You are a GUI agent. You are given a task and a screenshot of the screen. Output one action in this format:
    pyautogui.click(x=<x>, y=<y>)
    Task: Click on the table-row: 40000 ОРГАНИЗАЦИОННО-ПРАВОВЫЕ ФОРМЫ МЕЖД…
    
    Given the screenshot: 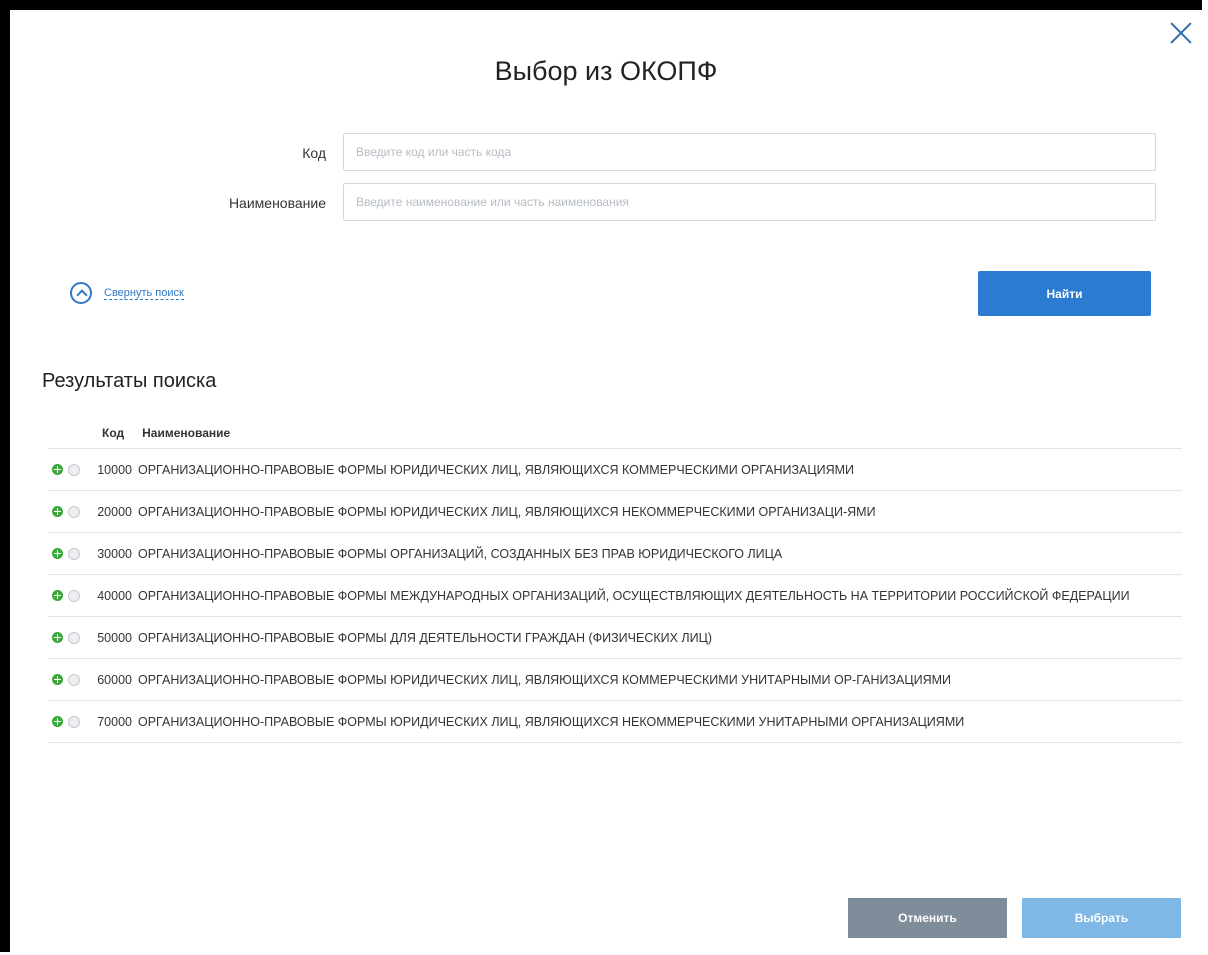 What is the action you would take?
    pyautogui.click(x=615, y=596)
    